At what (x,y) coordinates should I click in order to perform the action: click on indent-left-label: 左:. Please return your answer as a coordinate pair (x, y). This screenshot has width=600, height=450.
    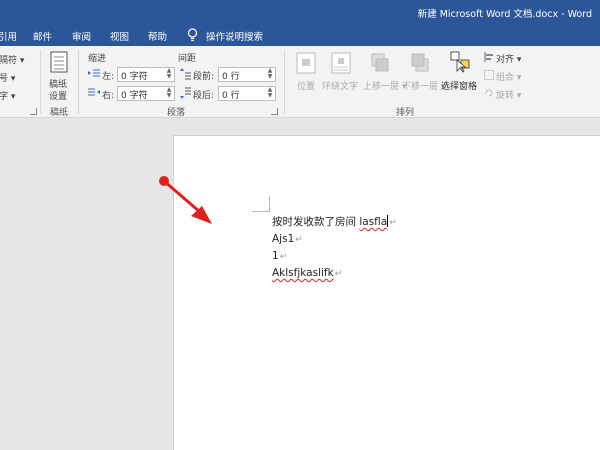
    Looking at the image, I should click on (108, 77).